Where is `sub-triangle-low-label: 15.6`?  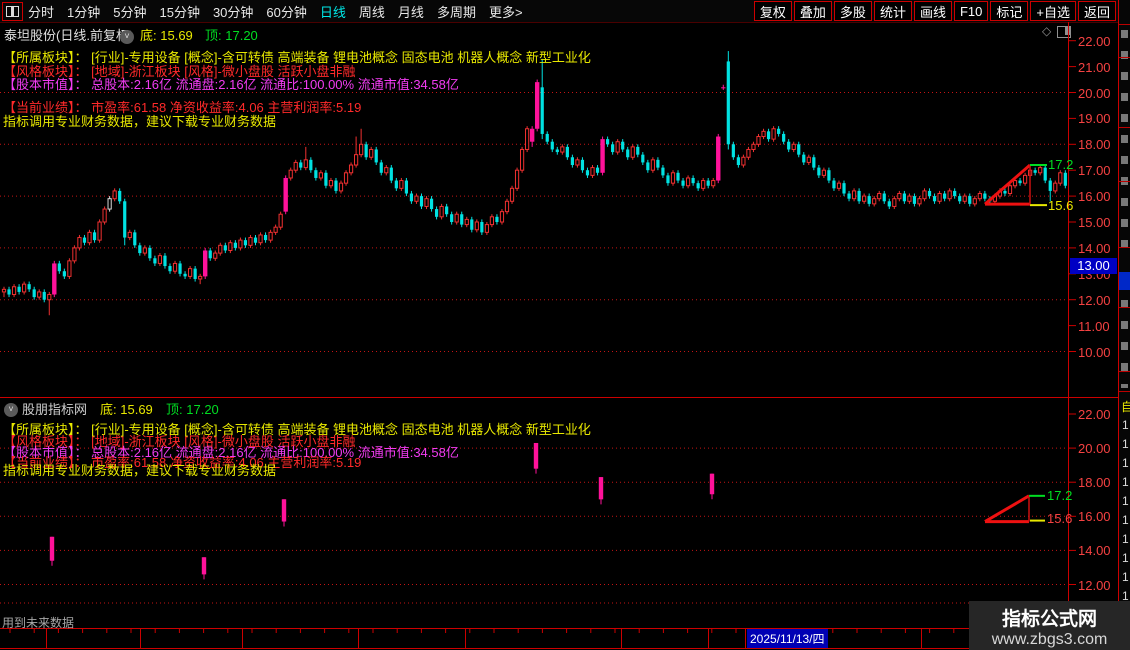 sub-triangle-low-label: 15.6 is located at coordinates (1060, 518).